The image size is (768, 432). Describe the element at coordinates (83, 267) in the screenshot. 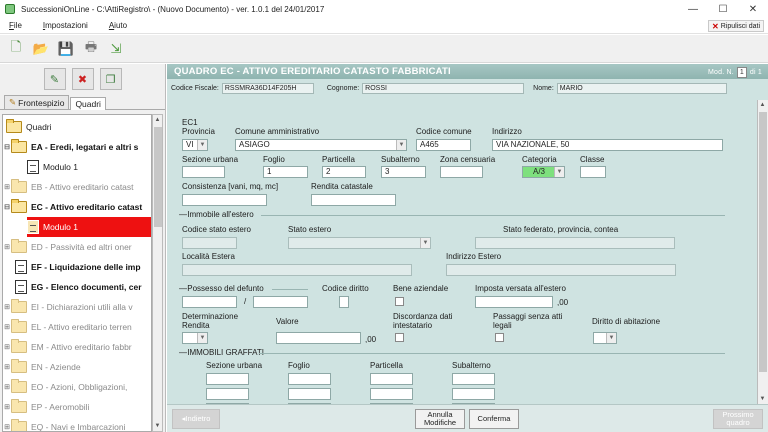

I see `tree-item: EF - Liquidazione delle imp` at that location.